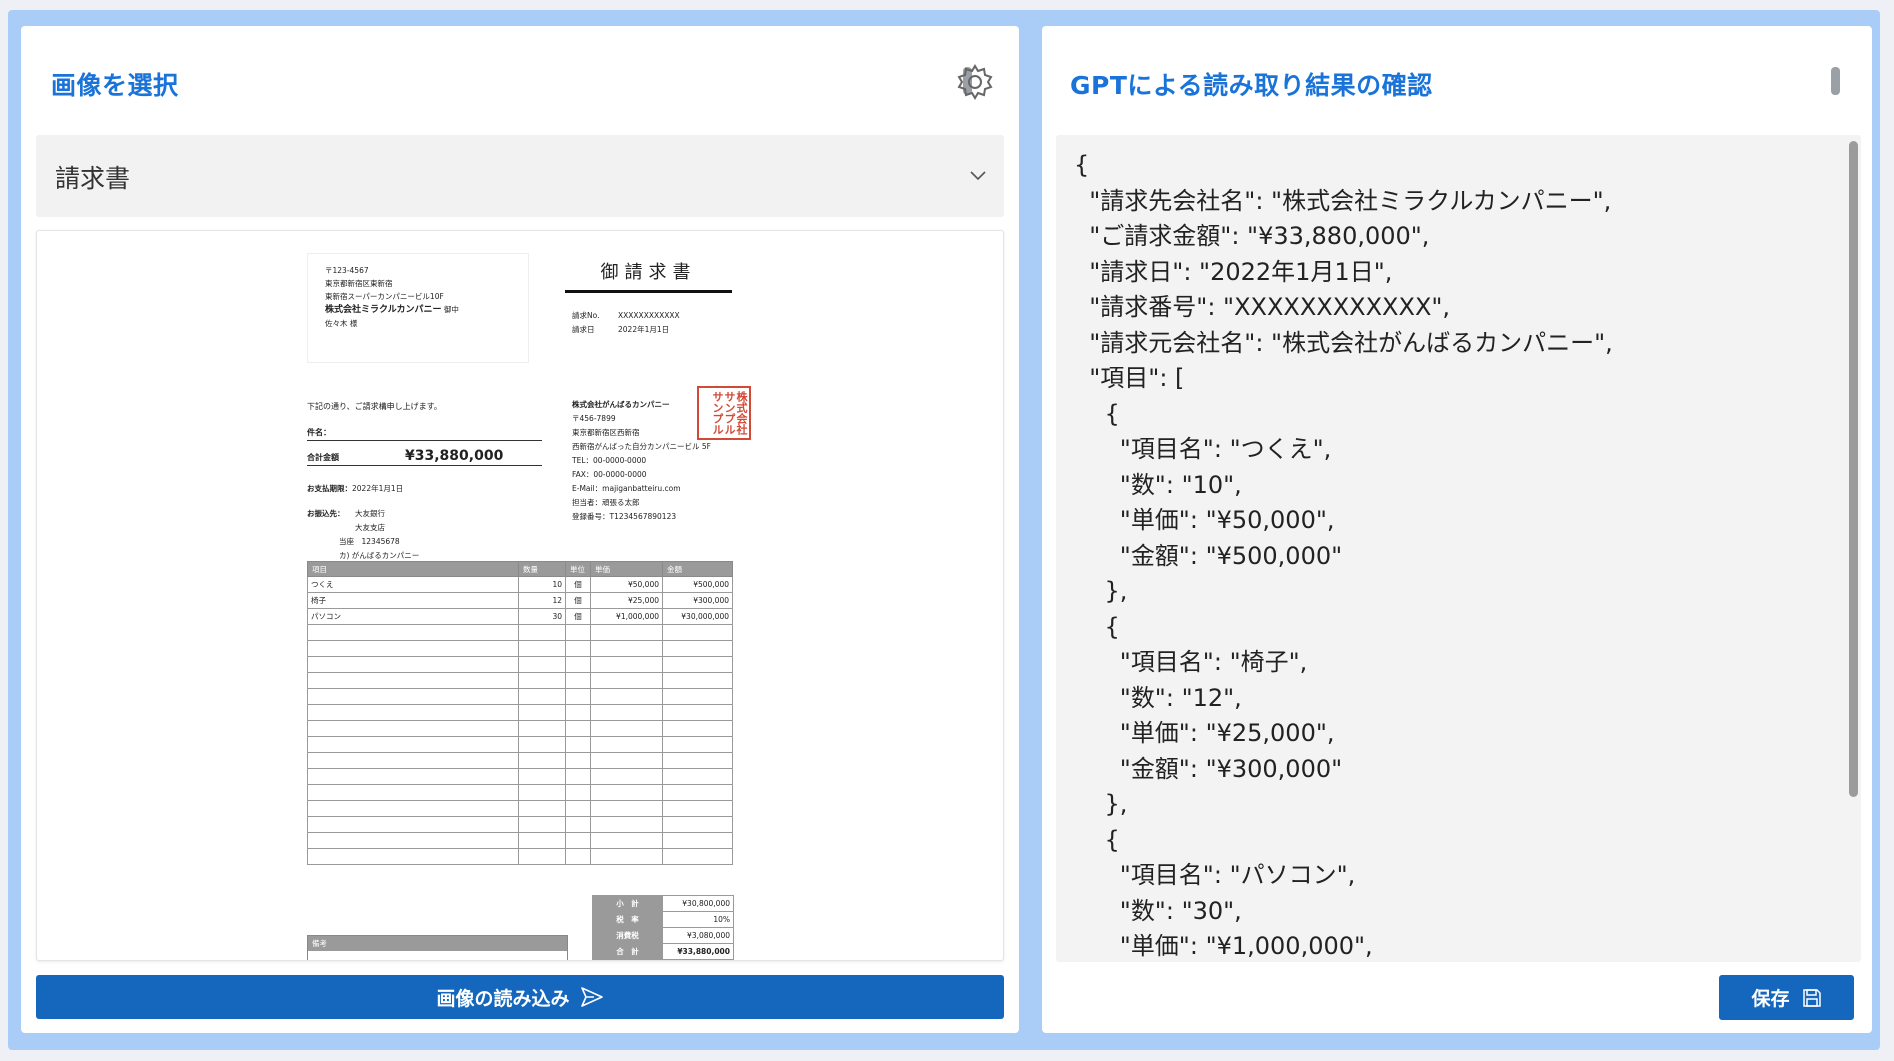 The height and width of the screenshot is (1061, 1894). I want to click on document-type-select: 請求書, so click(520, 176).